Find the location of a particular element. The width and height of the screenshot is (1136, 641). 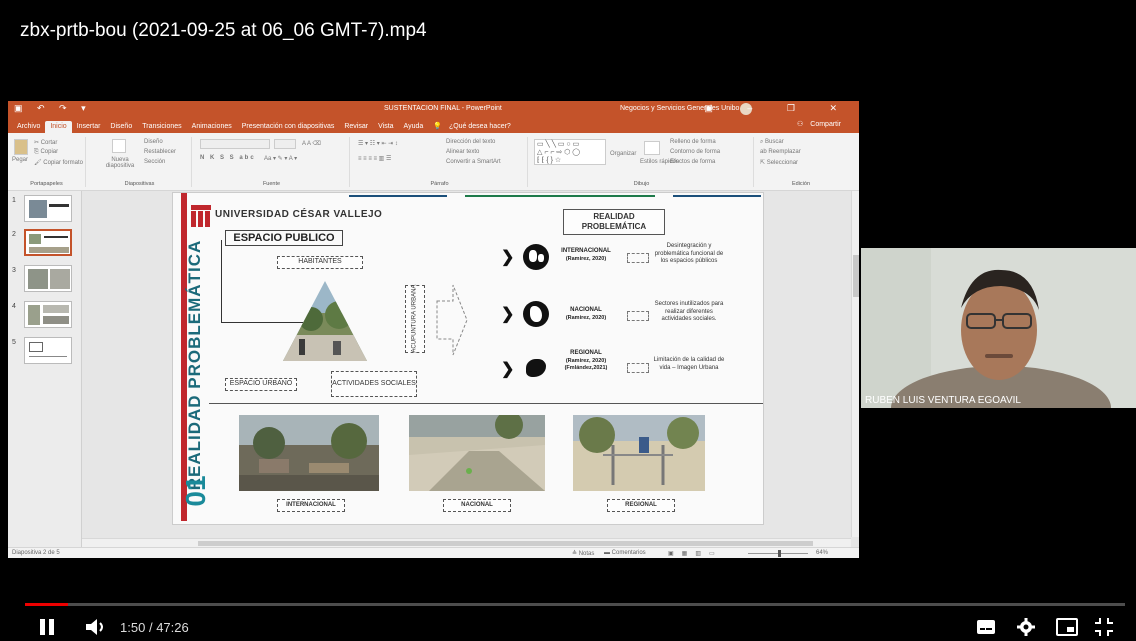

volume-button is located at coordinates (96, 629).